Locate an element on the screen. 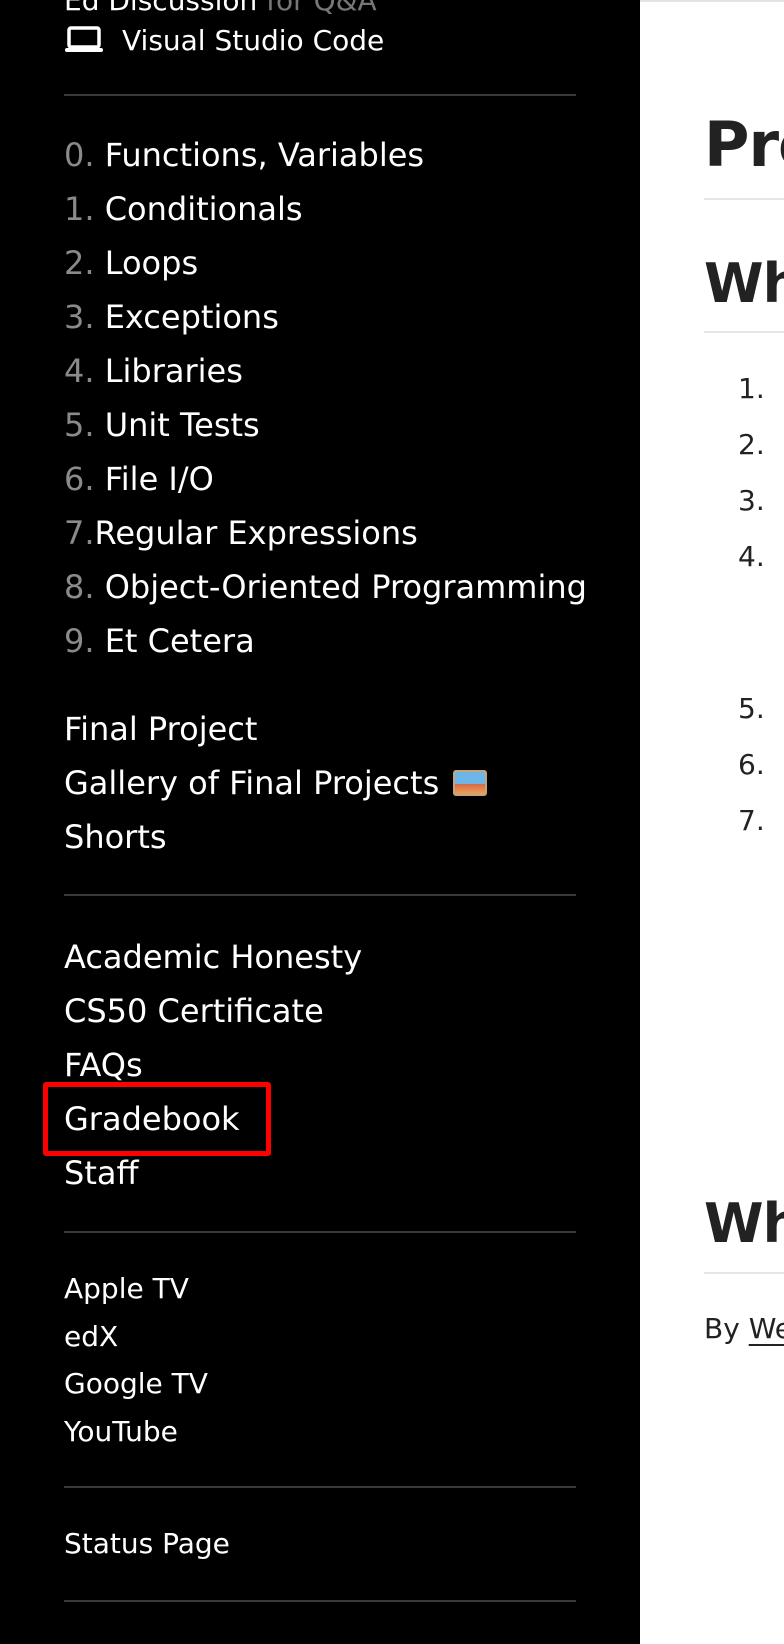  sidebar-item-apple-tv: Apple TV is located at coordinates (136, 1289).